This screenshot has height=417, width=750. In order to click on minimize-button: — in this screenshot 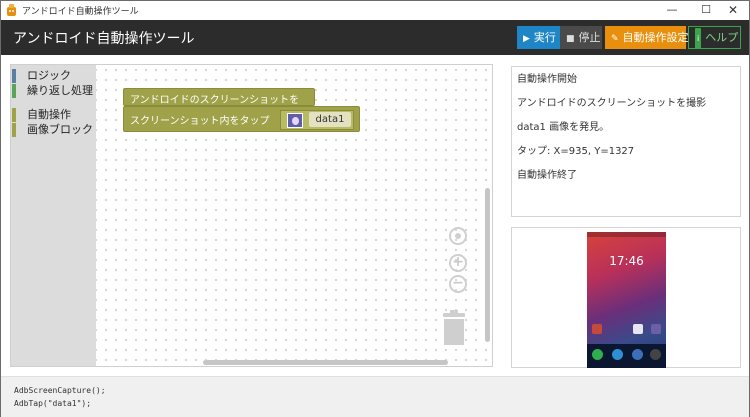, I will do `click(672, 10)`.